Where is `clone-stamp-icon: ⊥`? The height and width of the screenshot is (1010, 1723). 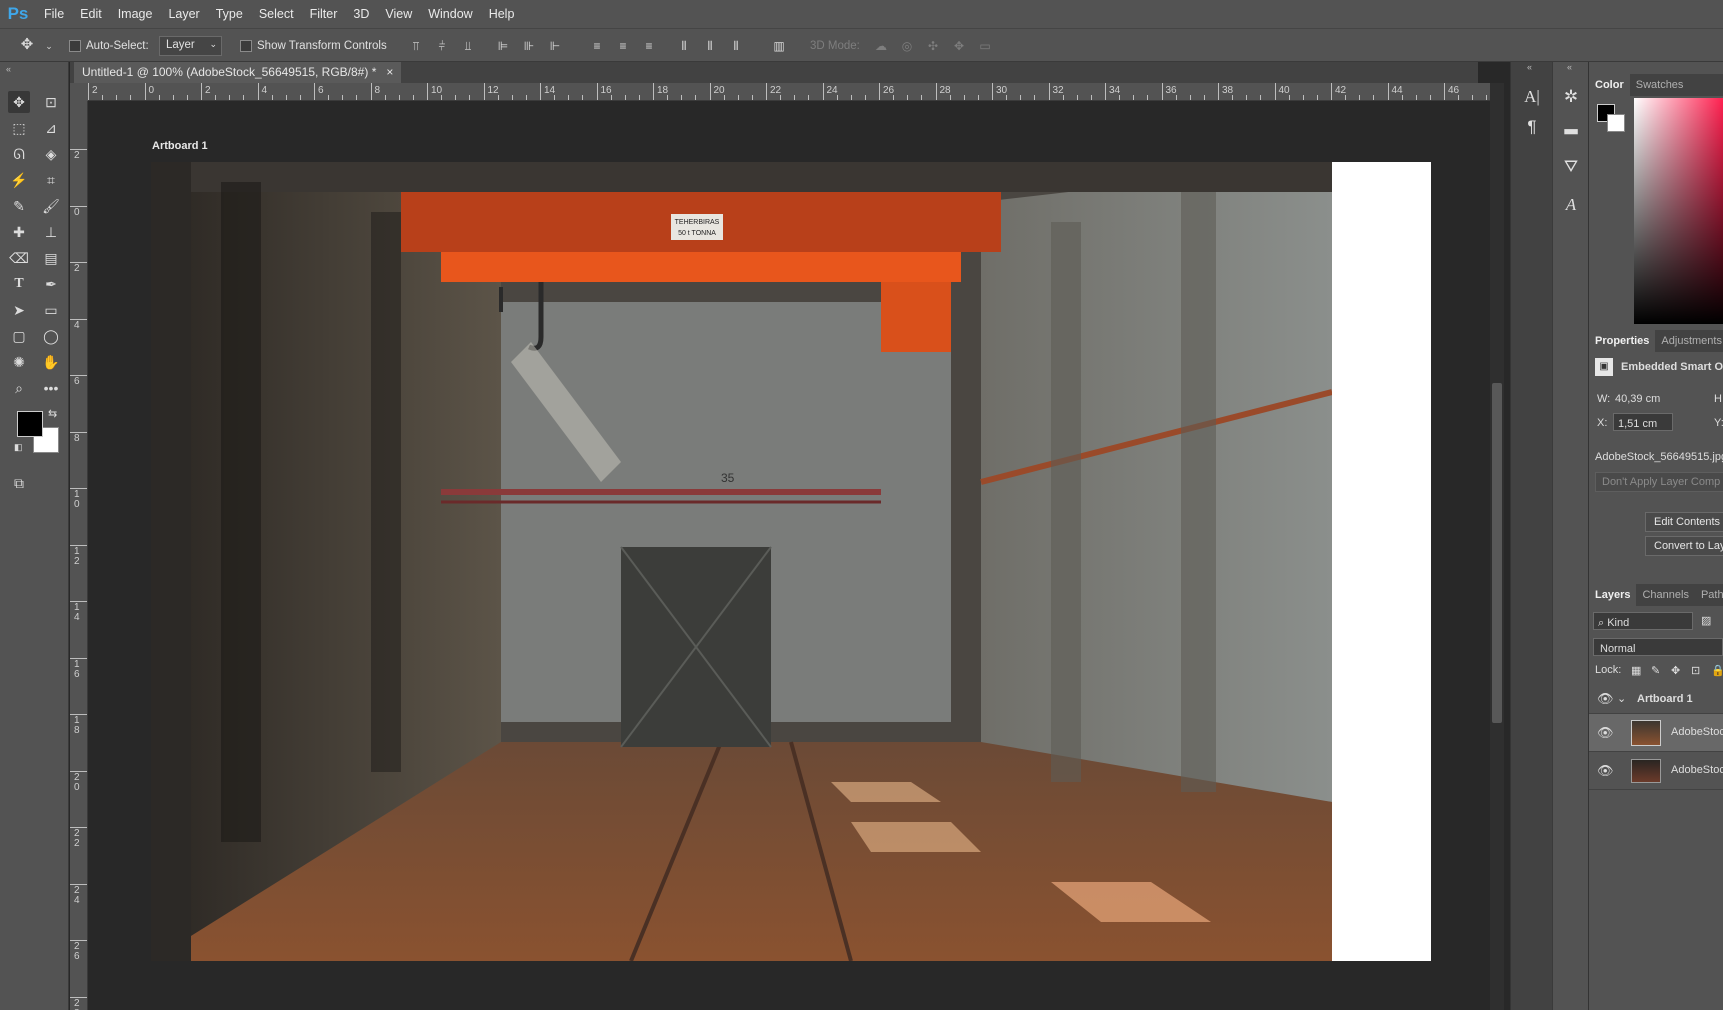
clone-stamp-icon: ⊥ is located at coordinates (51, 232).